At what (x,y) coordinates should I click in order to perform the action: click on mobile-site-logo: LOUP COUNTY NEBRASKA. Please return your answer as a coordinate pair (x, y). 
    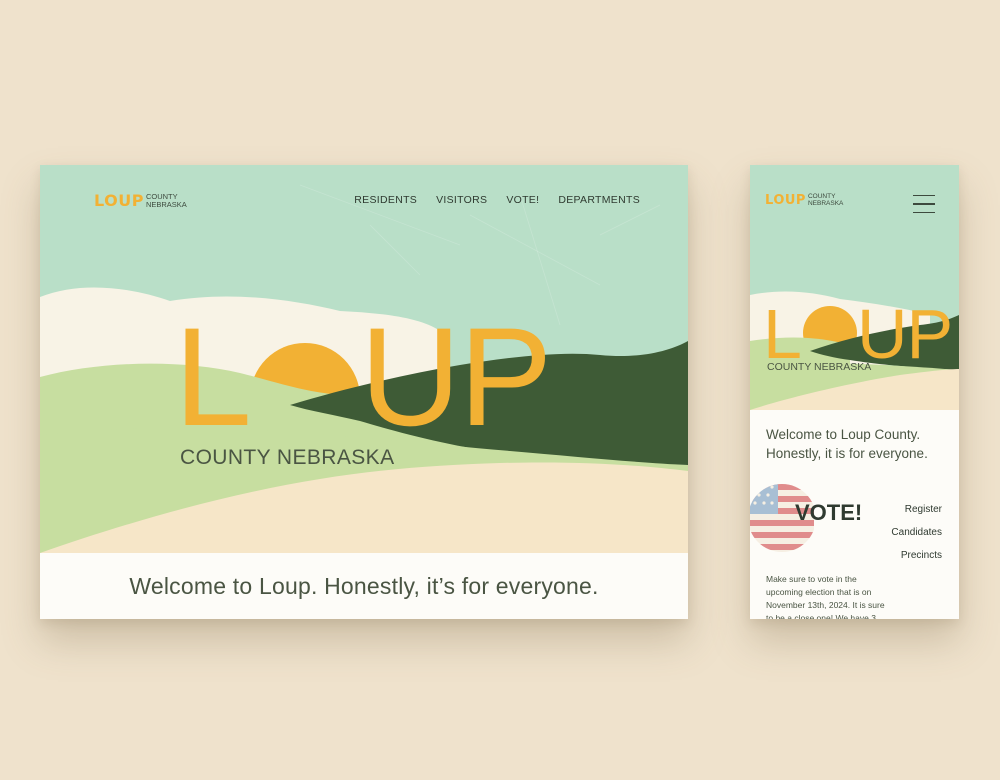
    Looking at the image, I should click on (804, 200).